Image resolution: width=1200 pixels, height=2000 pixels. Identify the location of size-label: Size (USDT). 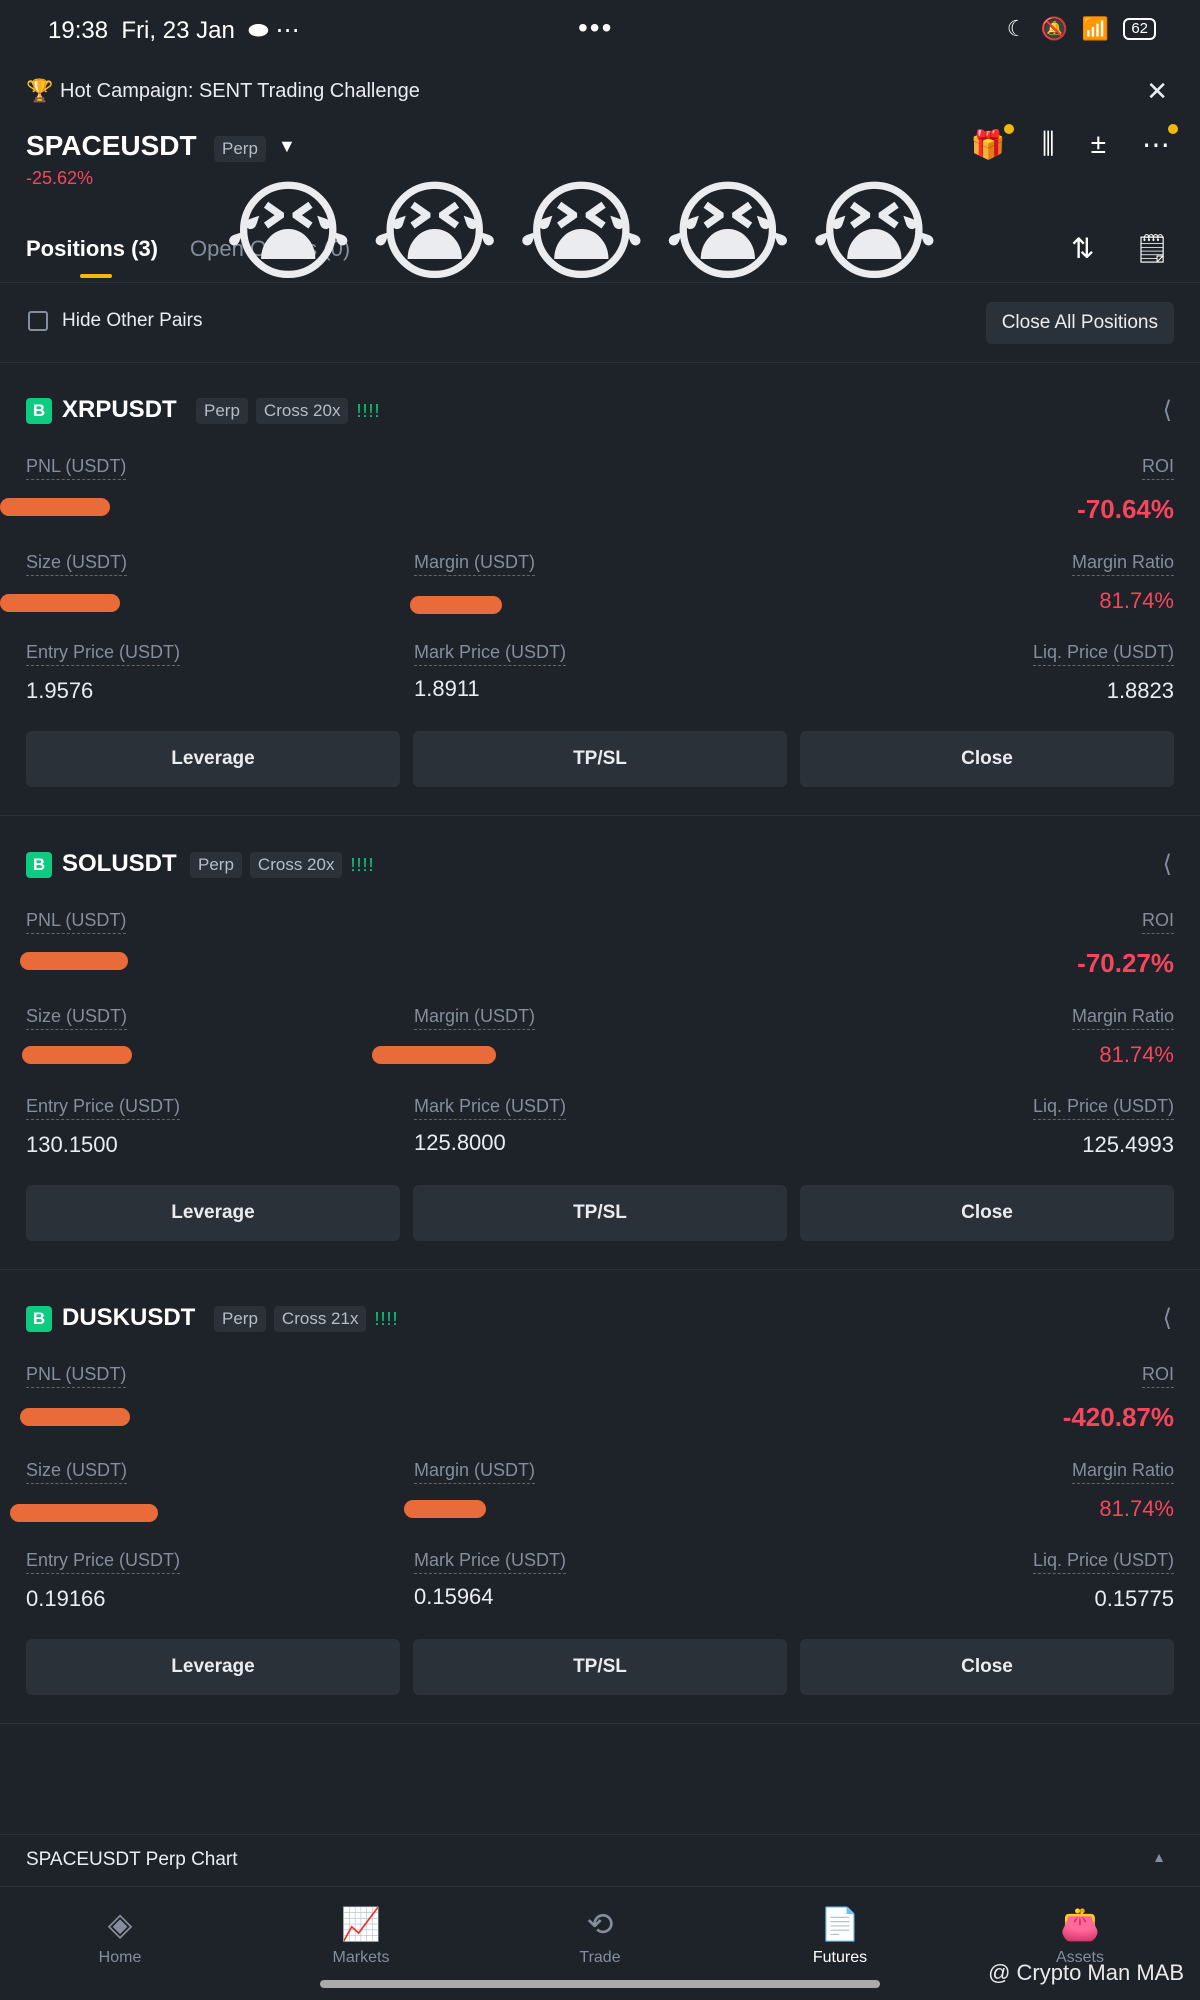
(77, 1472).